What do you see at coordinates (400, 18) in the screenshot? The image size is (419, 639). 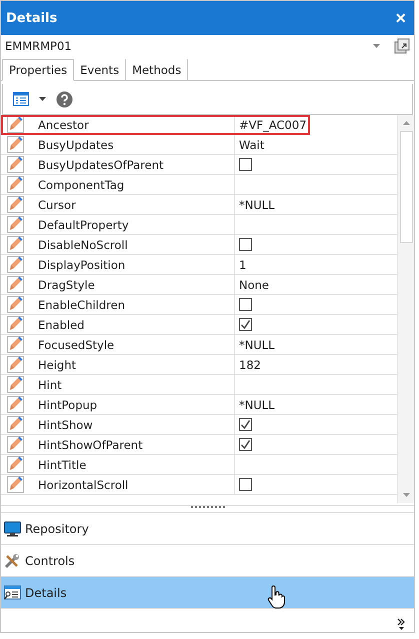 I see `close-button: ×` at bounding box center [400, 18].